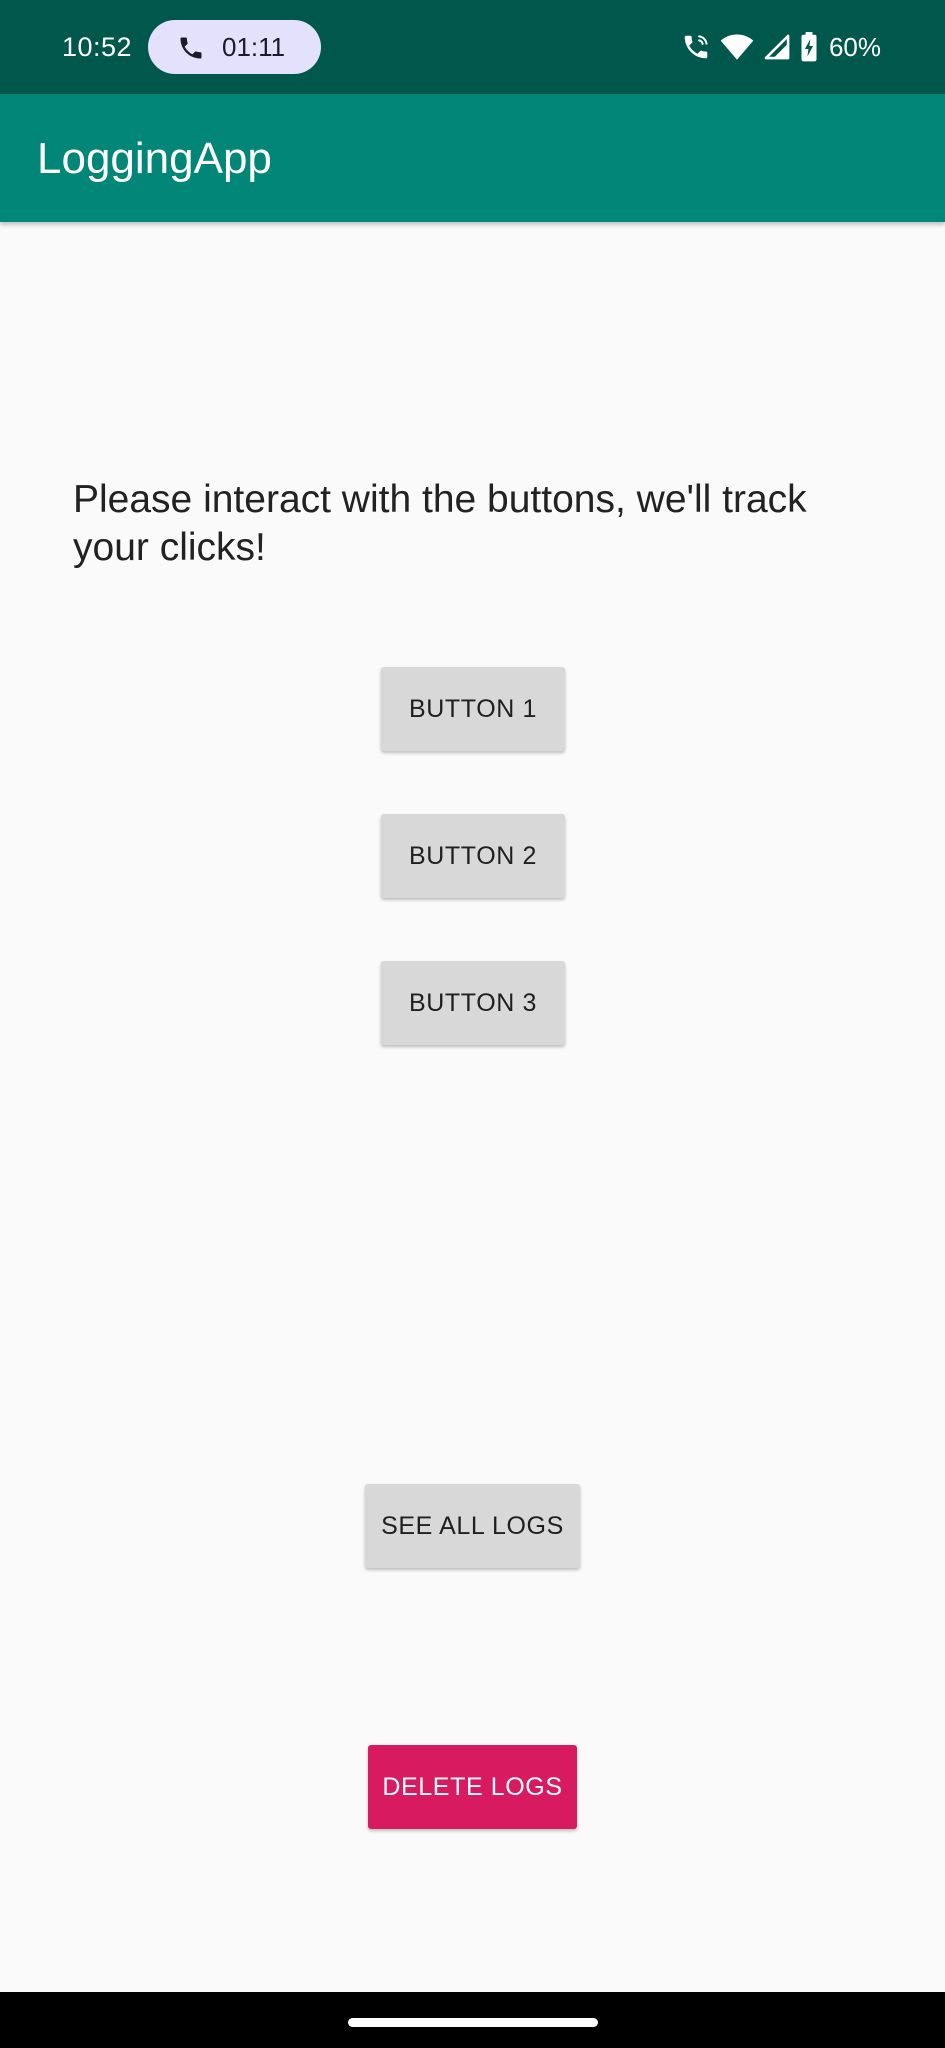 The image size is (945, 2048). I want to click on wifi-call-icon, so click(696, 47).